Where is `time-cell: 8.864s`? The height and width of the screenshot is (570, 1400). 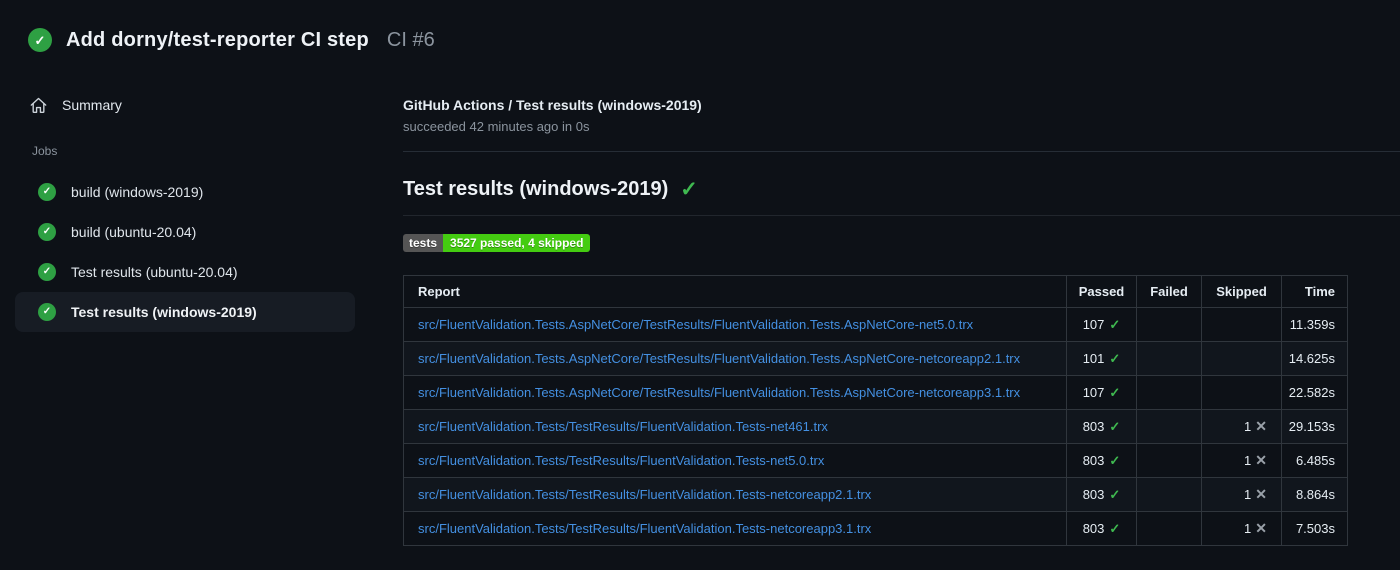 time-cell: 8.864s is located at coordinates (1314, 494).